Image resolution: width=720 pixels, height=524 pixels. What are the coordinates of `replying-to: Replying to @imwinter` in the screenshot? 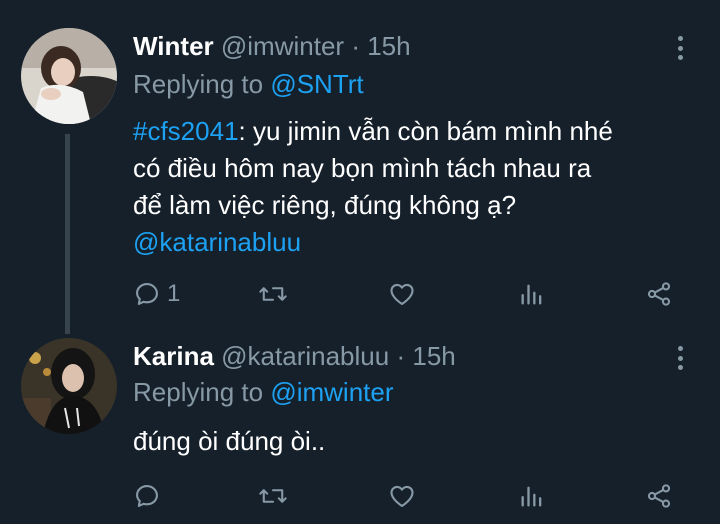 It's located at (263, 392).